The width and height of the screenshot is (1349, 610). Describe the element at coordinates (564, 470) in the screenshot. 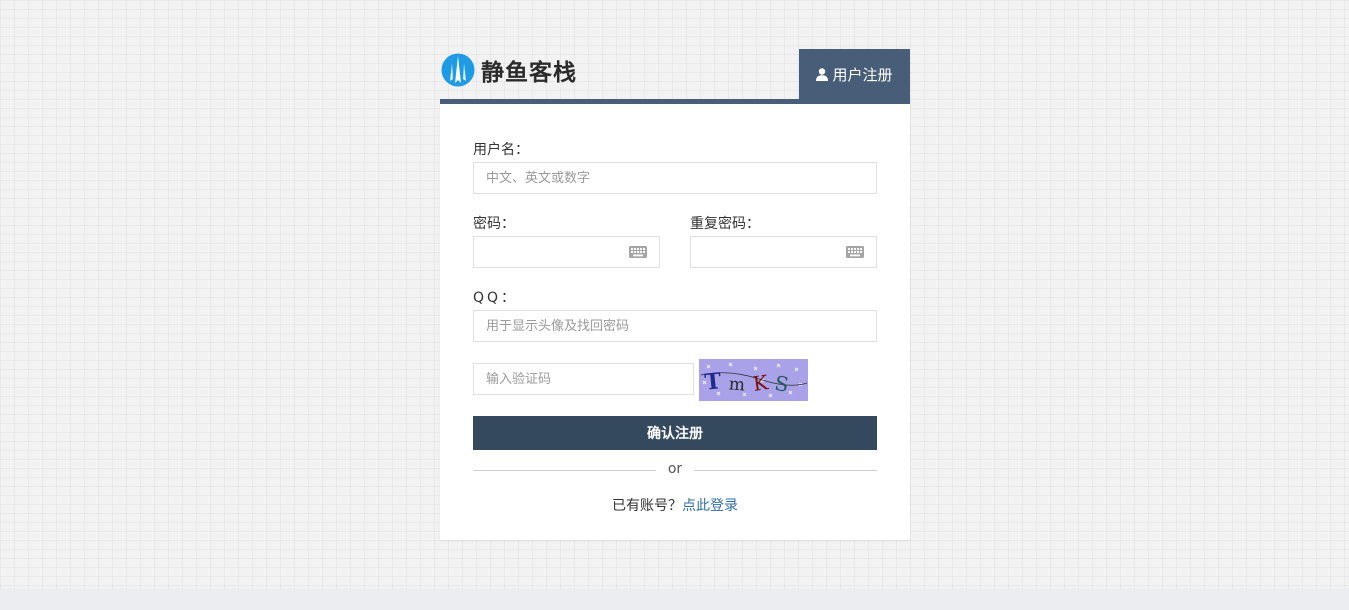

I see `divider-line-left` at that location.